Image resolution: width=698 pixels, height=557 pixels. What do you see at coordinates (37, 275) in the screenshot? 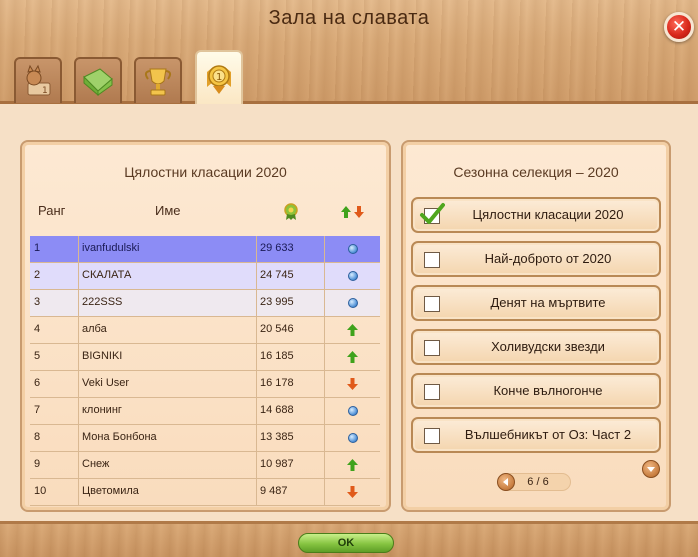
I see `row-rank: 2` at bounding box center [37, 275].